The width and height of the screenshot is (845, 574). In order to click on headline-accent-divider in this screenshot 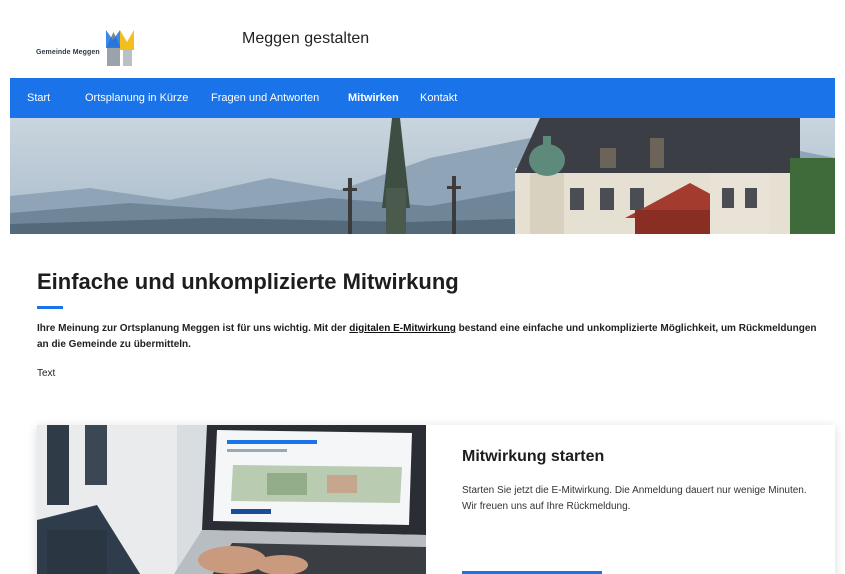, I will do `click(50, 307)`.